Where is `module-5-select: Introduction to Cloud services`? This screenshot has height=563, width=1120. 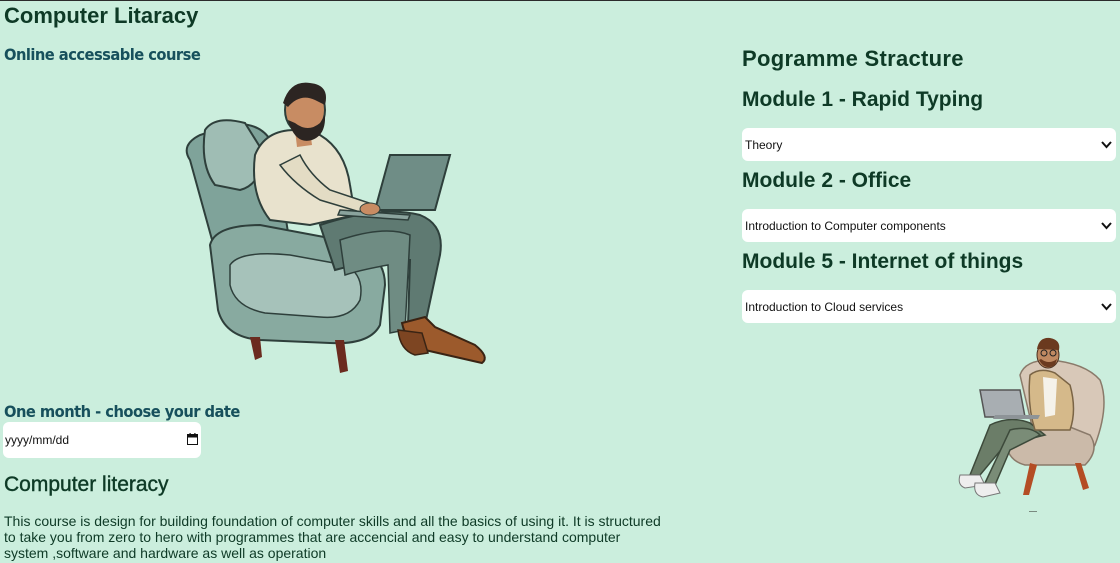
module-5-select: Introduction to Cloud services is located at coordinates (929, 306).